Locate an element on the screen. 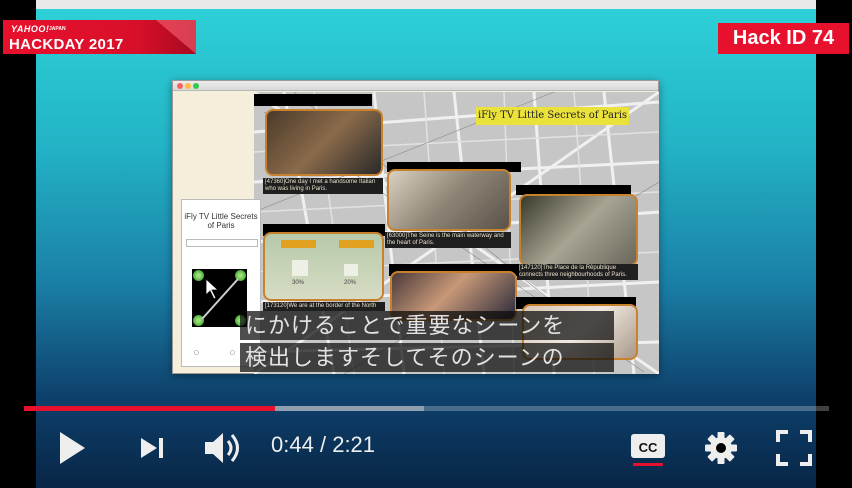 The image size is (852, 488). joystick-stick-icon is located at coordinates (220, 299).